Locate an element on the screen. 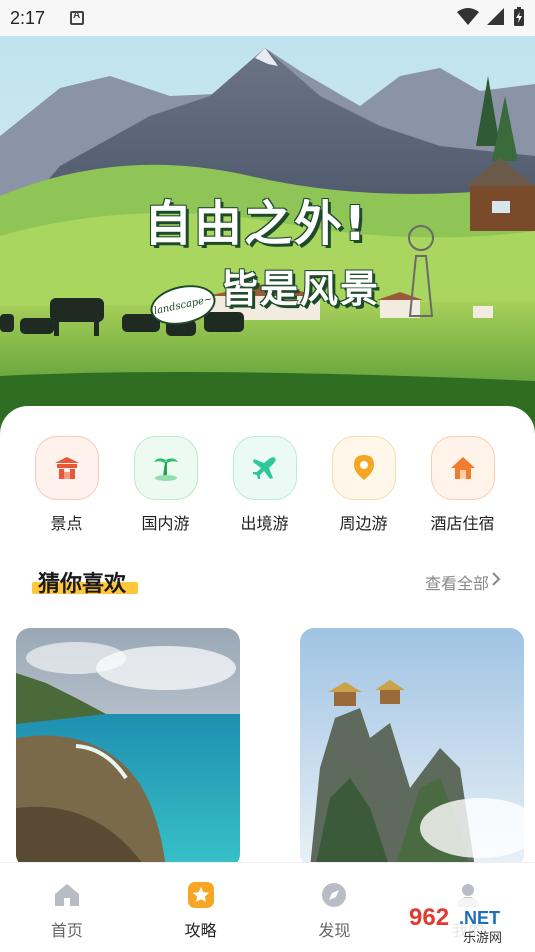 The image size is (535, 952). notification-icon: A is located at coordinates (77, 17).